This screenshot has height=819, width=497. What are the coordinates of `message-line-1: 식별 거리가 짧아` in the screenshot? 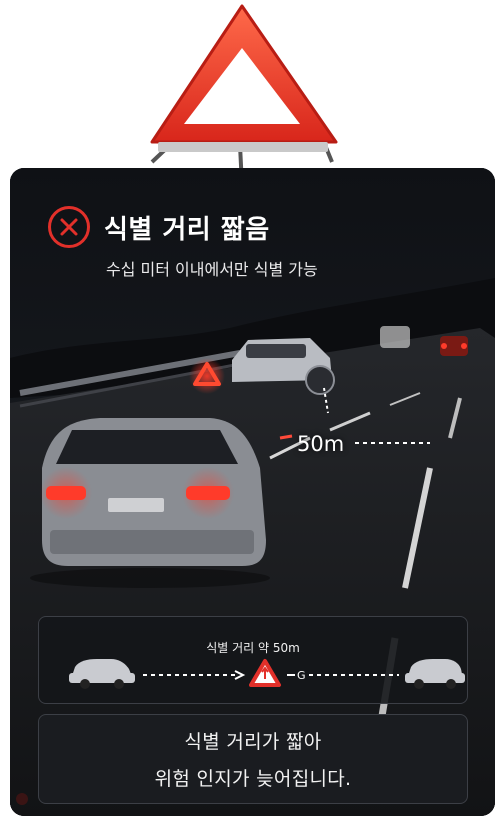 It's located at (253, 742).